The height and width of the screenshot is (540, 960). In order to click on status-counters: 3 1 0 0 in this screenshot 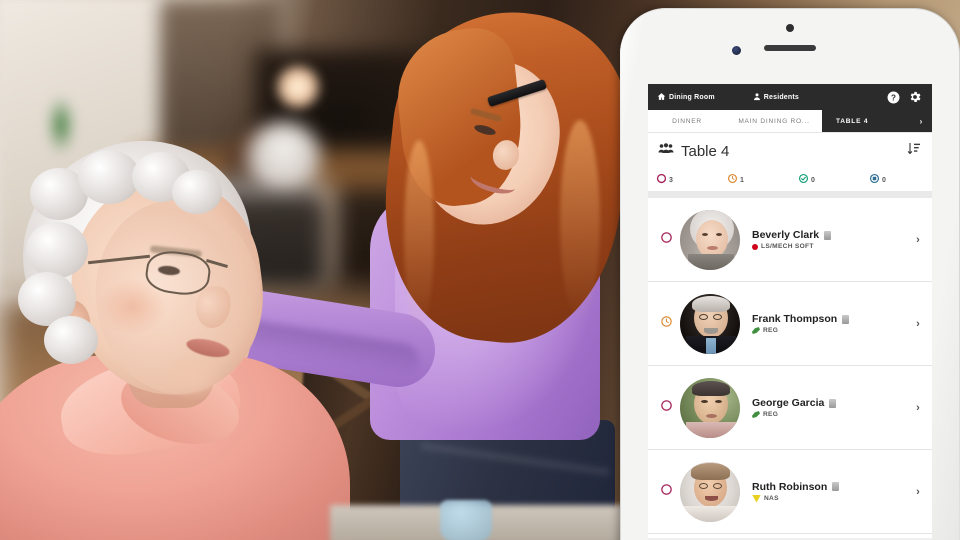, I will do `click(790, 180)`.